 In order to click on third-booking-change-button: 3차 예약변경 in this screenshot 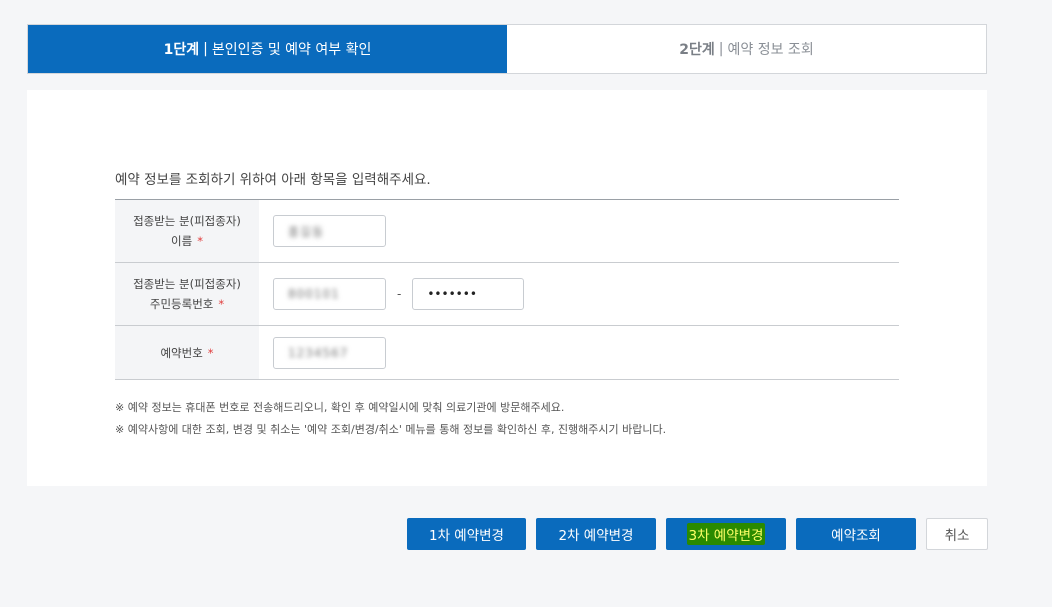, I will do `click(726, 534)`.